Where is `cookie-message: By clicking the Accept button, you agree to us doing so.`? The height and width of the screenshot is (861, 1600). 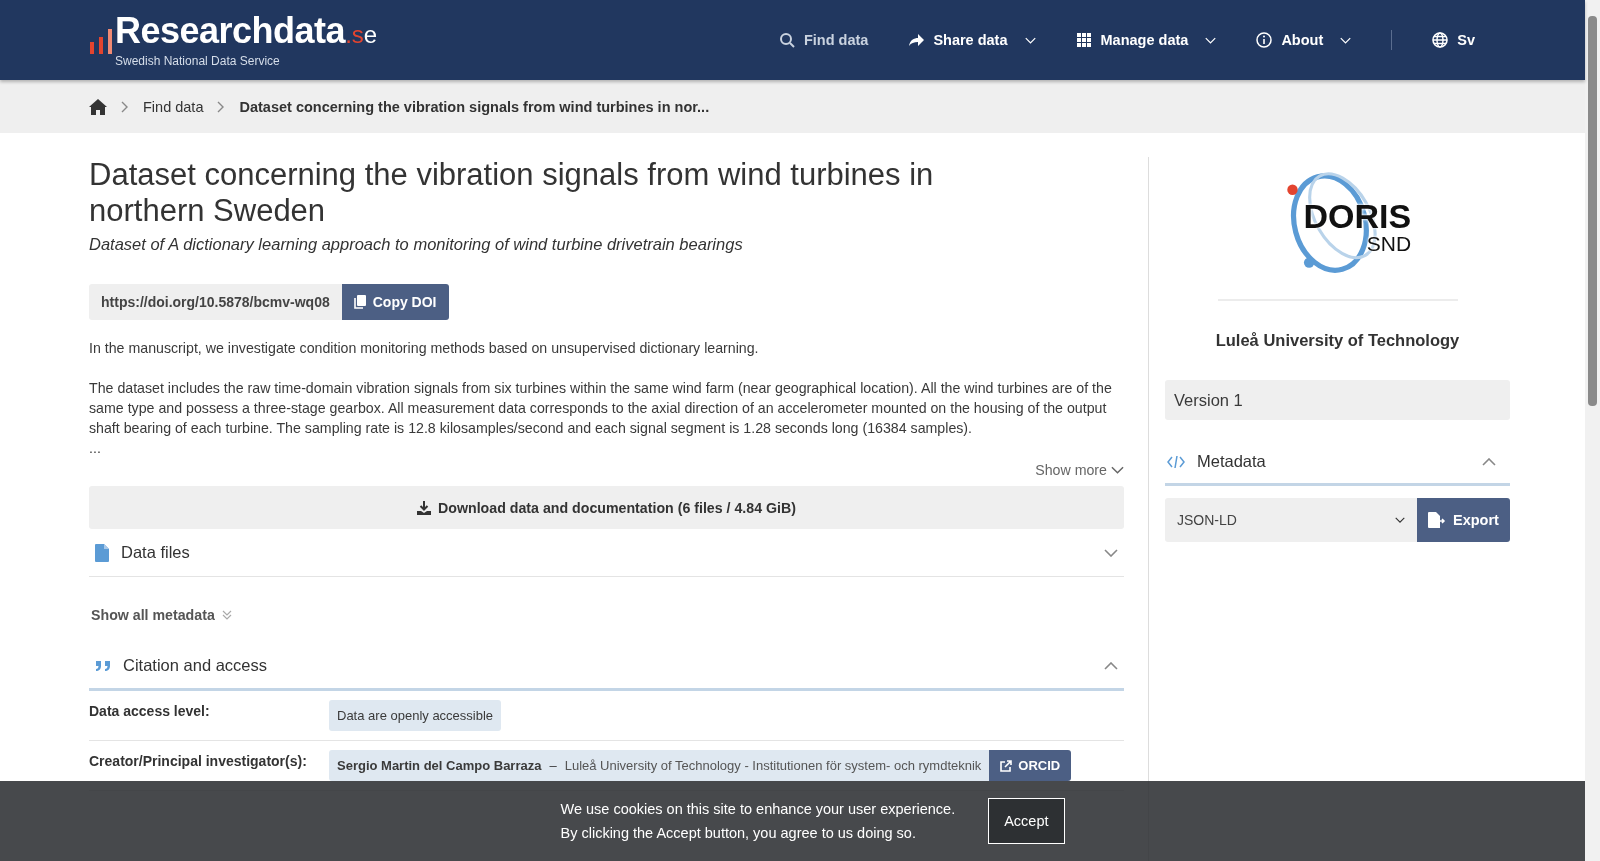 cookie-message: By clicking the Accept button, you agree to us doing so. is located at coordinates (738, 833).